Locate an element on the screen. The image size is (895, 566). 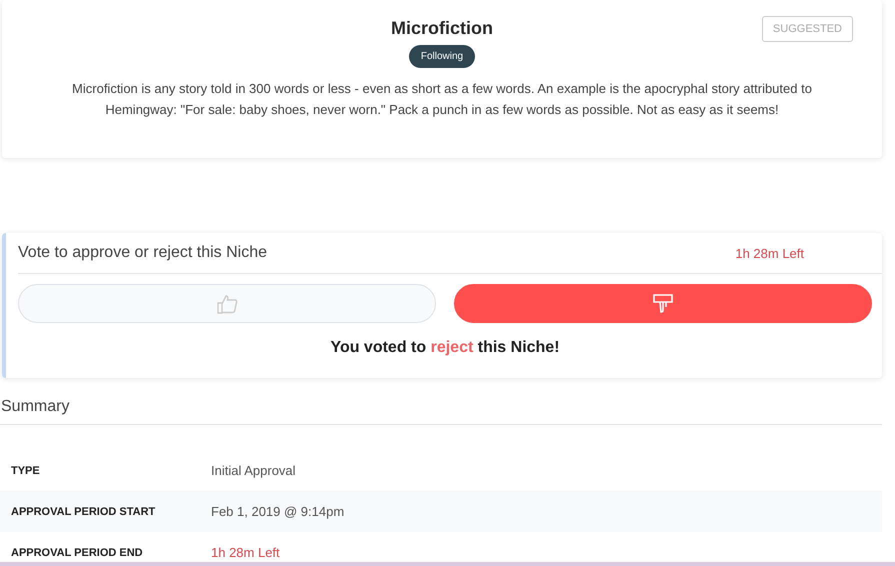
niche-title: Microfiction is located at coordinates (442, 28).